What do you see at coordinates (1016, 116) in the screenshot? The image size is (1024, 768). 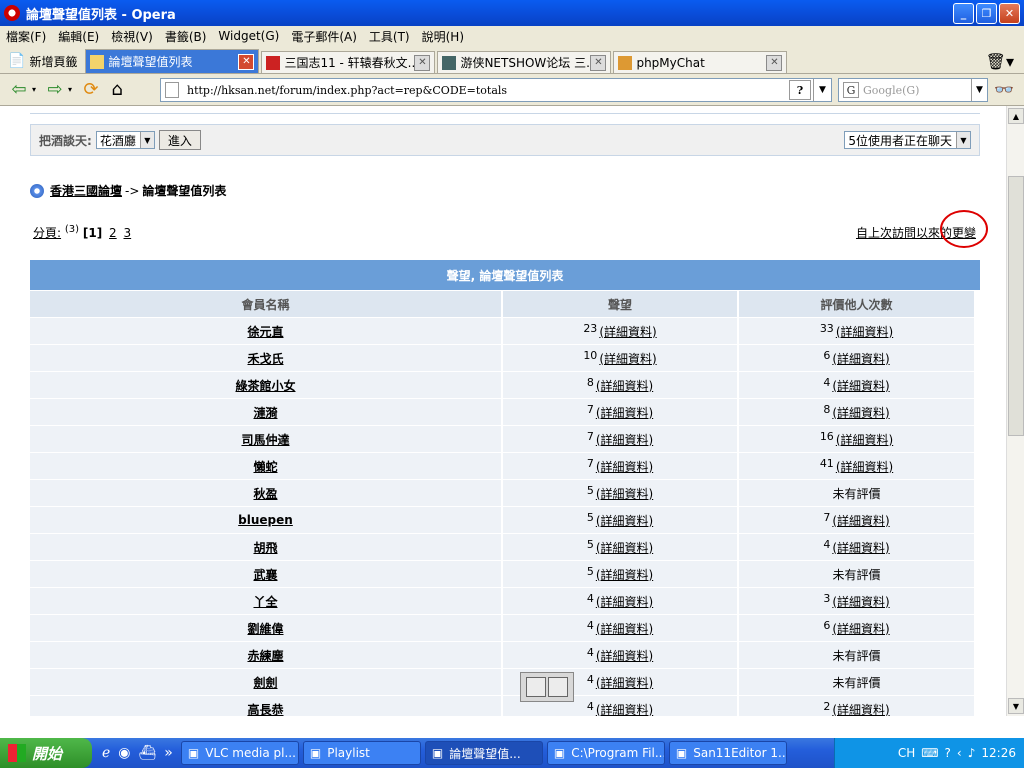 I see `scroll-up-icon: ▲` at bounding box center [1016, 116].